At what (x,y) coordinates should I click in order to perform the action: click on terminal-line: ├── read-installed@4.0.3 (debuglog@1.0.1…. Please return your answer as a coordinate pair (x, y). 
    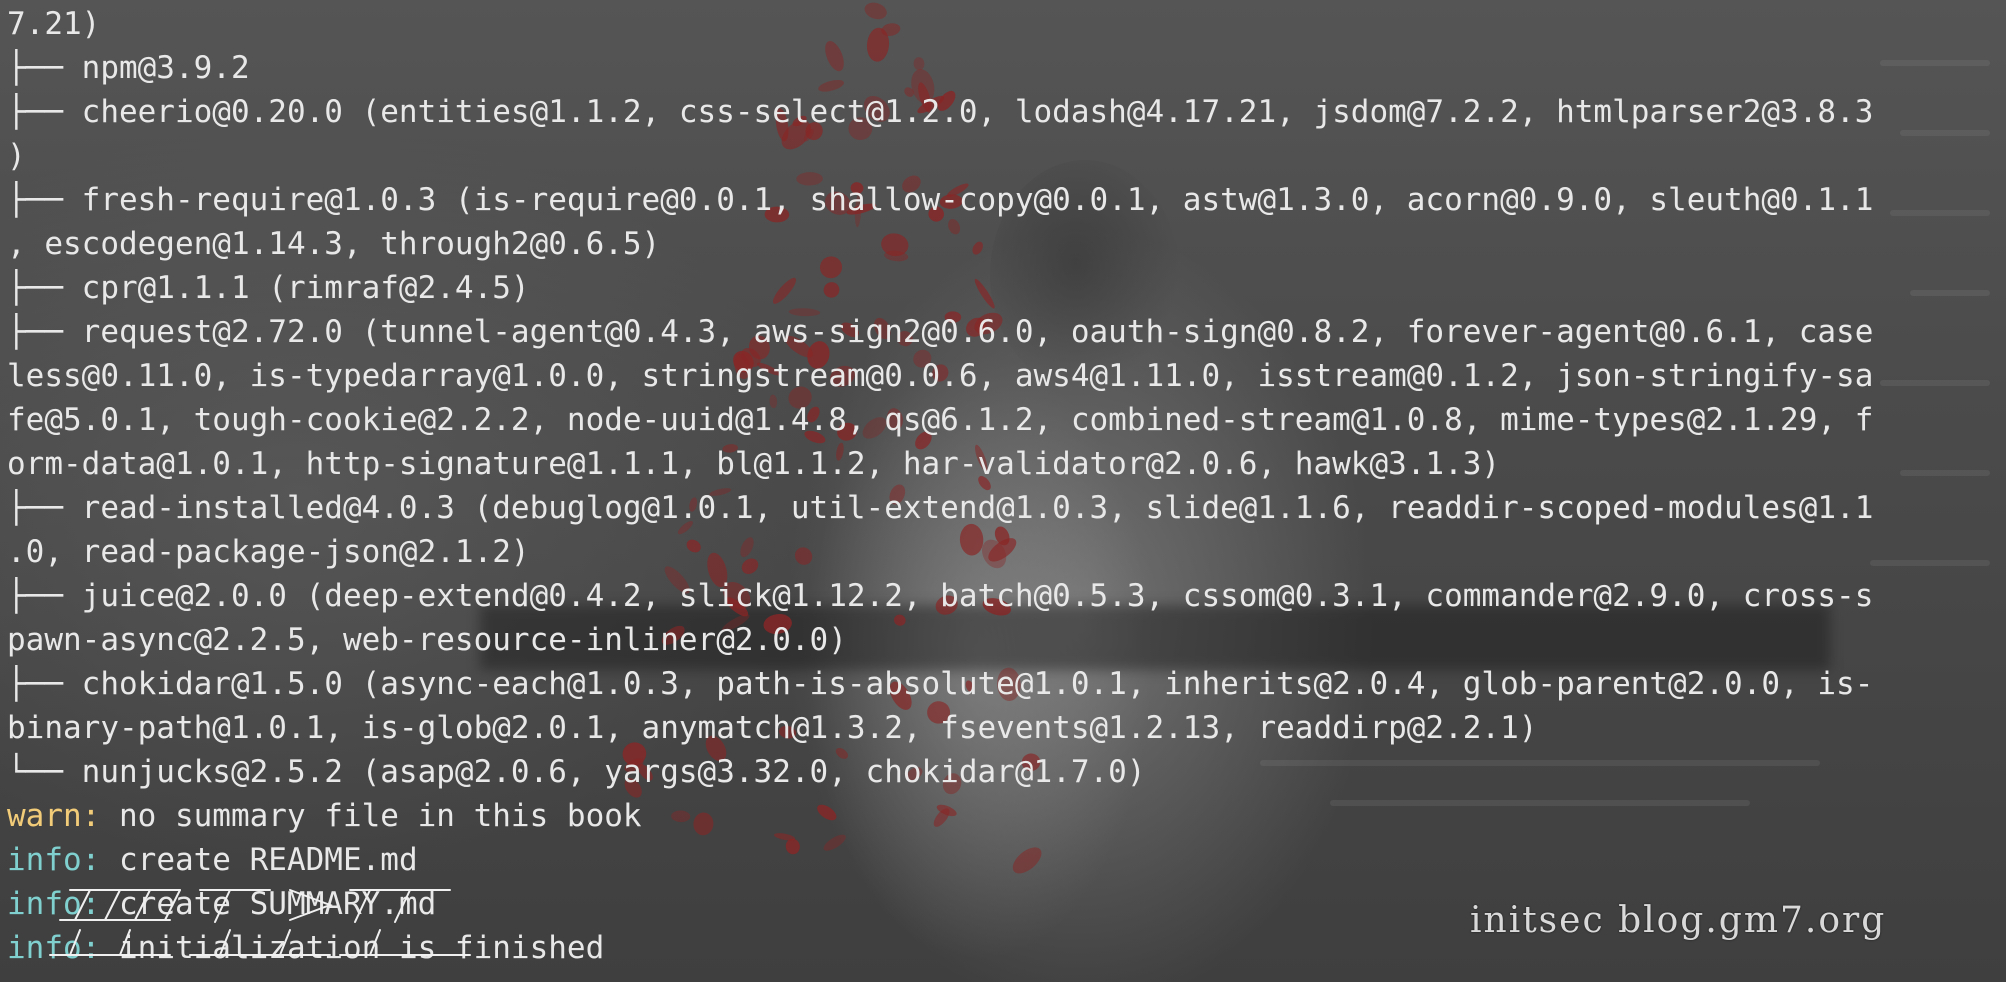
    Looking at the image, I should click on (1006, 508).